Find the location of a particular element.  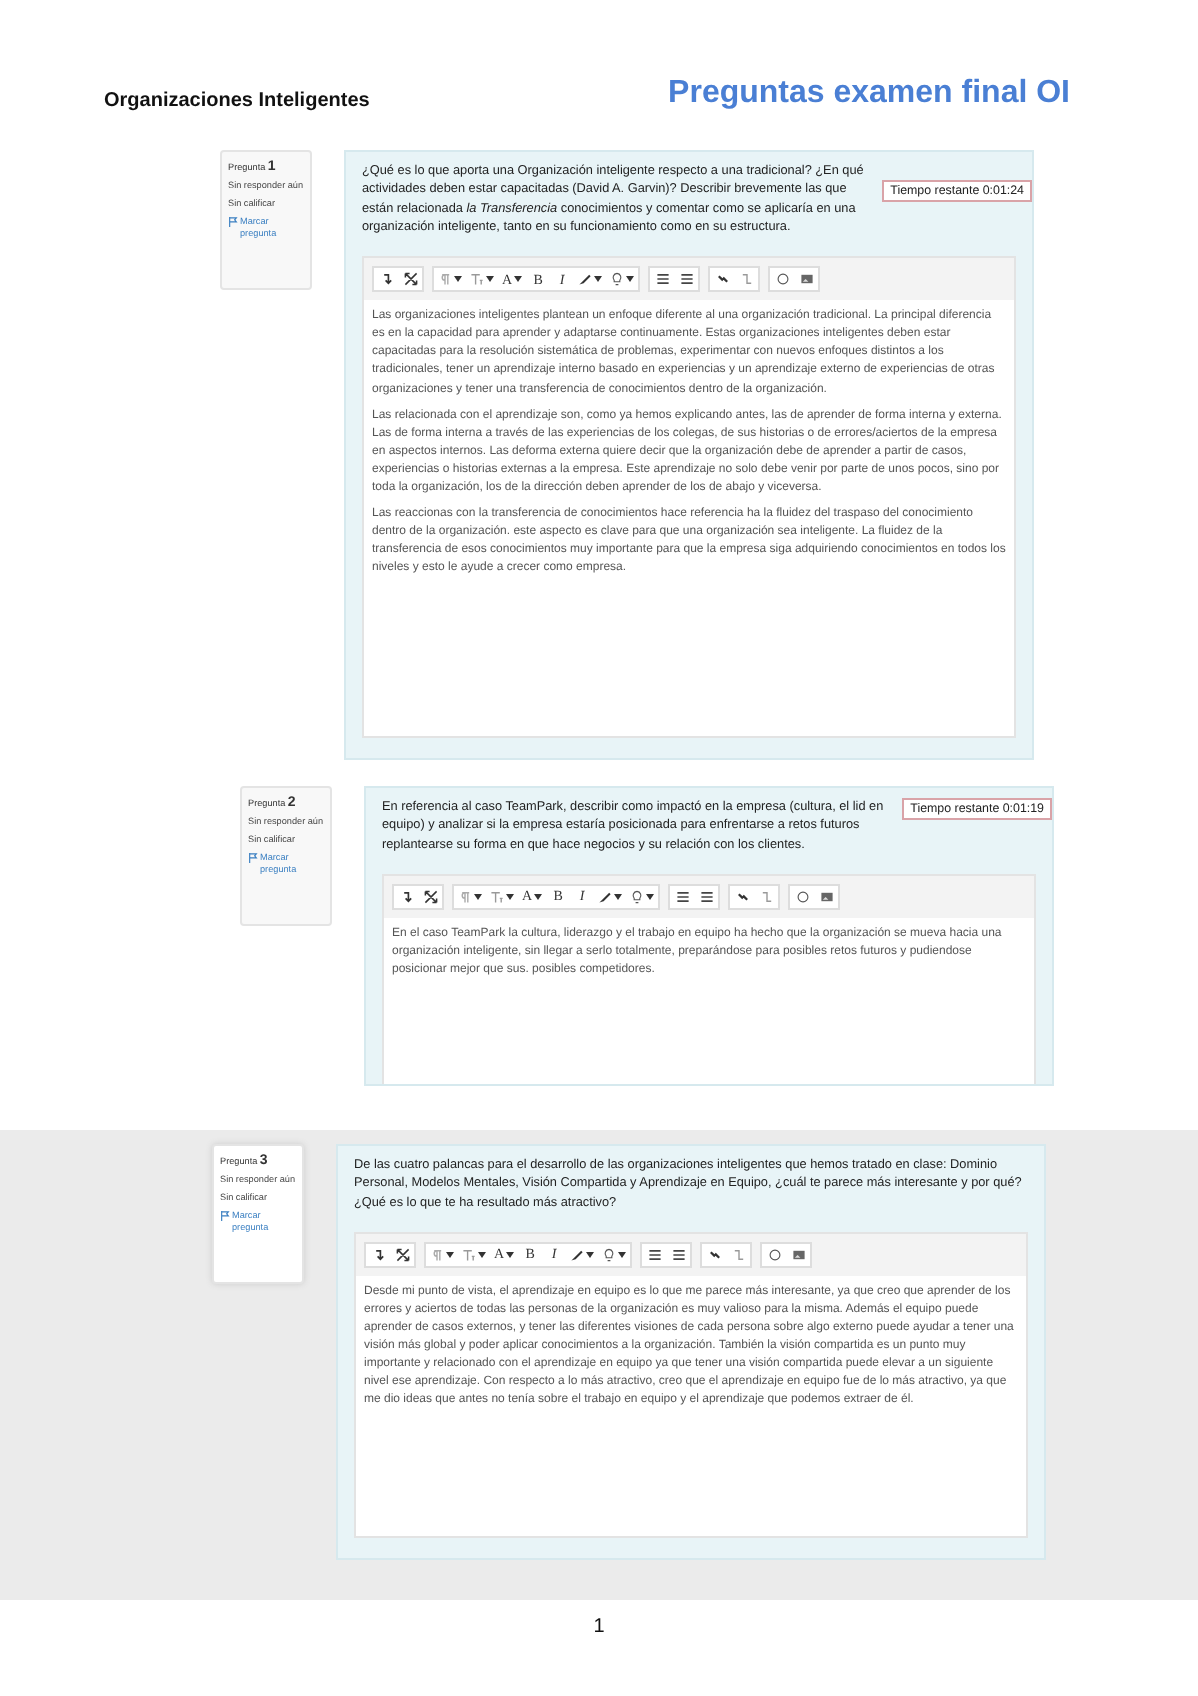

page-number: 1 is located at coordinates (599, 1627).